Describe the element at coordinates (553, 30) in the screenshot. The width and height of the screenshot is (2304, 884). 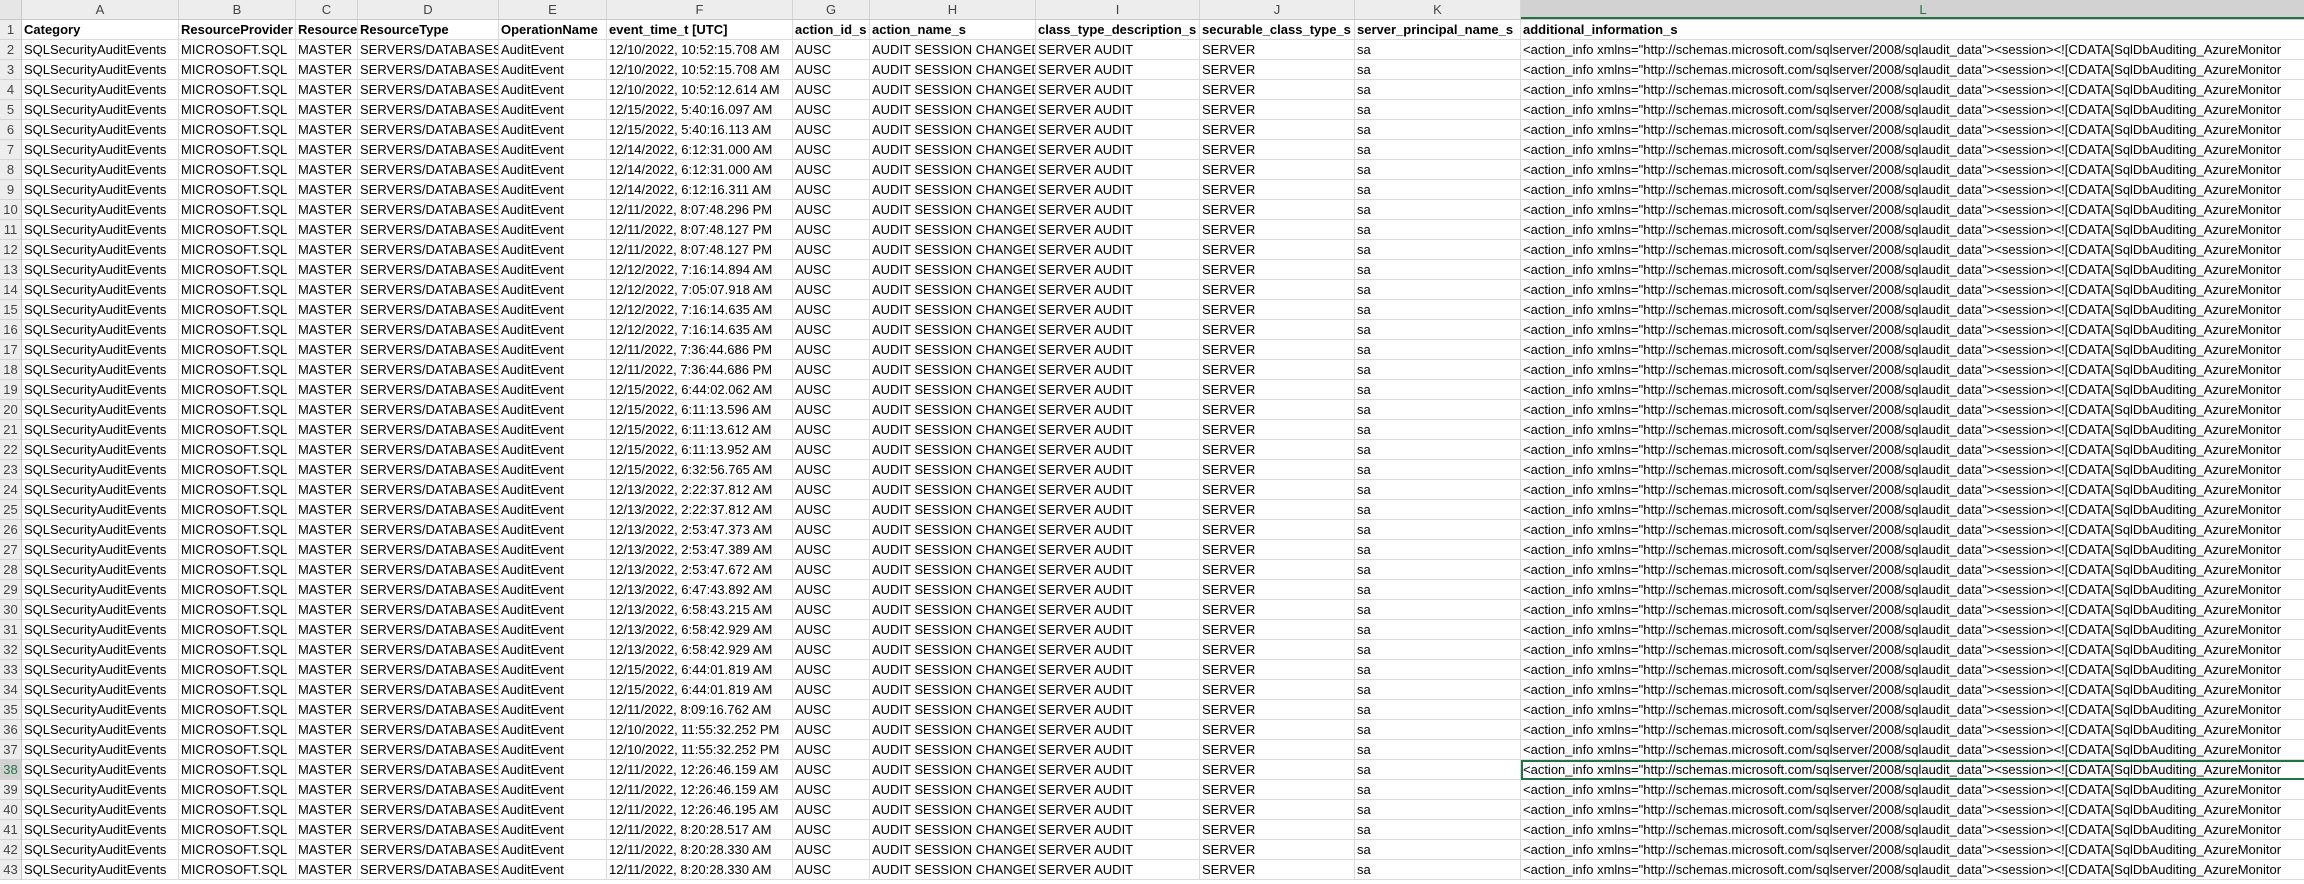
I see `header-cell-e: OperationName` at that location.